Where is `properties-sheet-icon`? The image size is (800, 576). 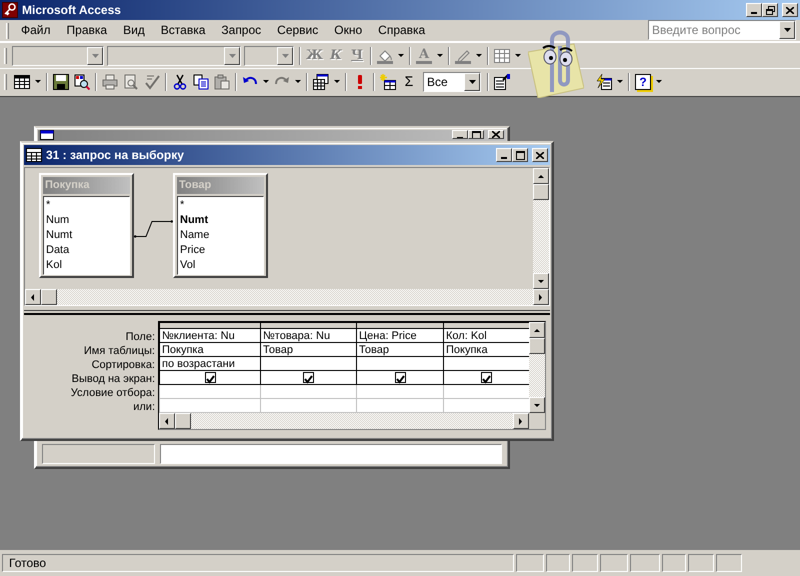
properties-sheet-icon is located at coordinates (502, 82).